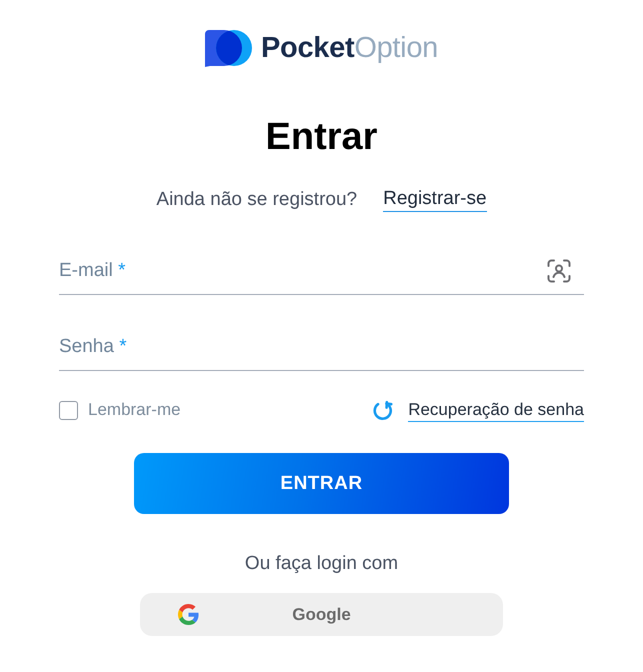 Image resolution: width=643 pixels, height=672 pixels. Describe the element at coordinates (559, 271) in the screenshot. I see `person-scan-icon` at that location.